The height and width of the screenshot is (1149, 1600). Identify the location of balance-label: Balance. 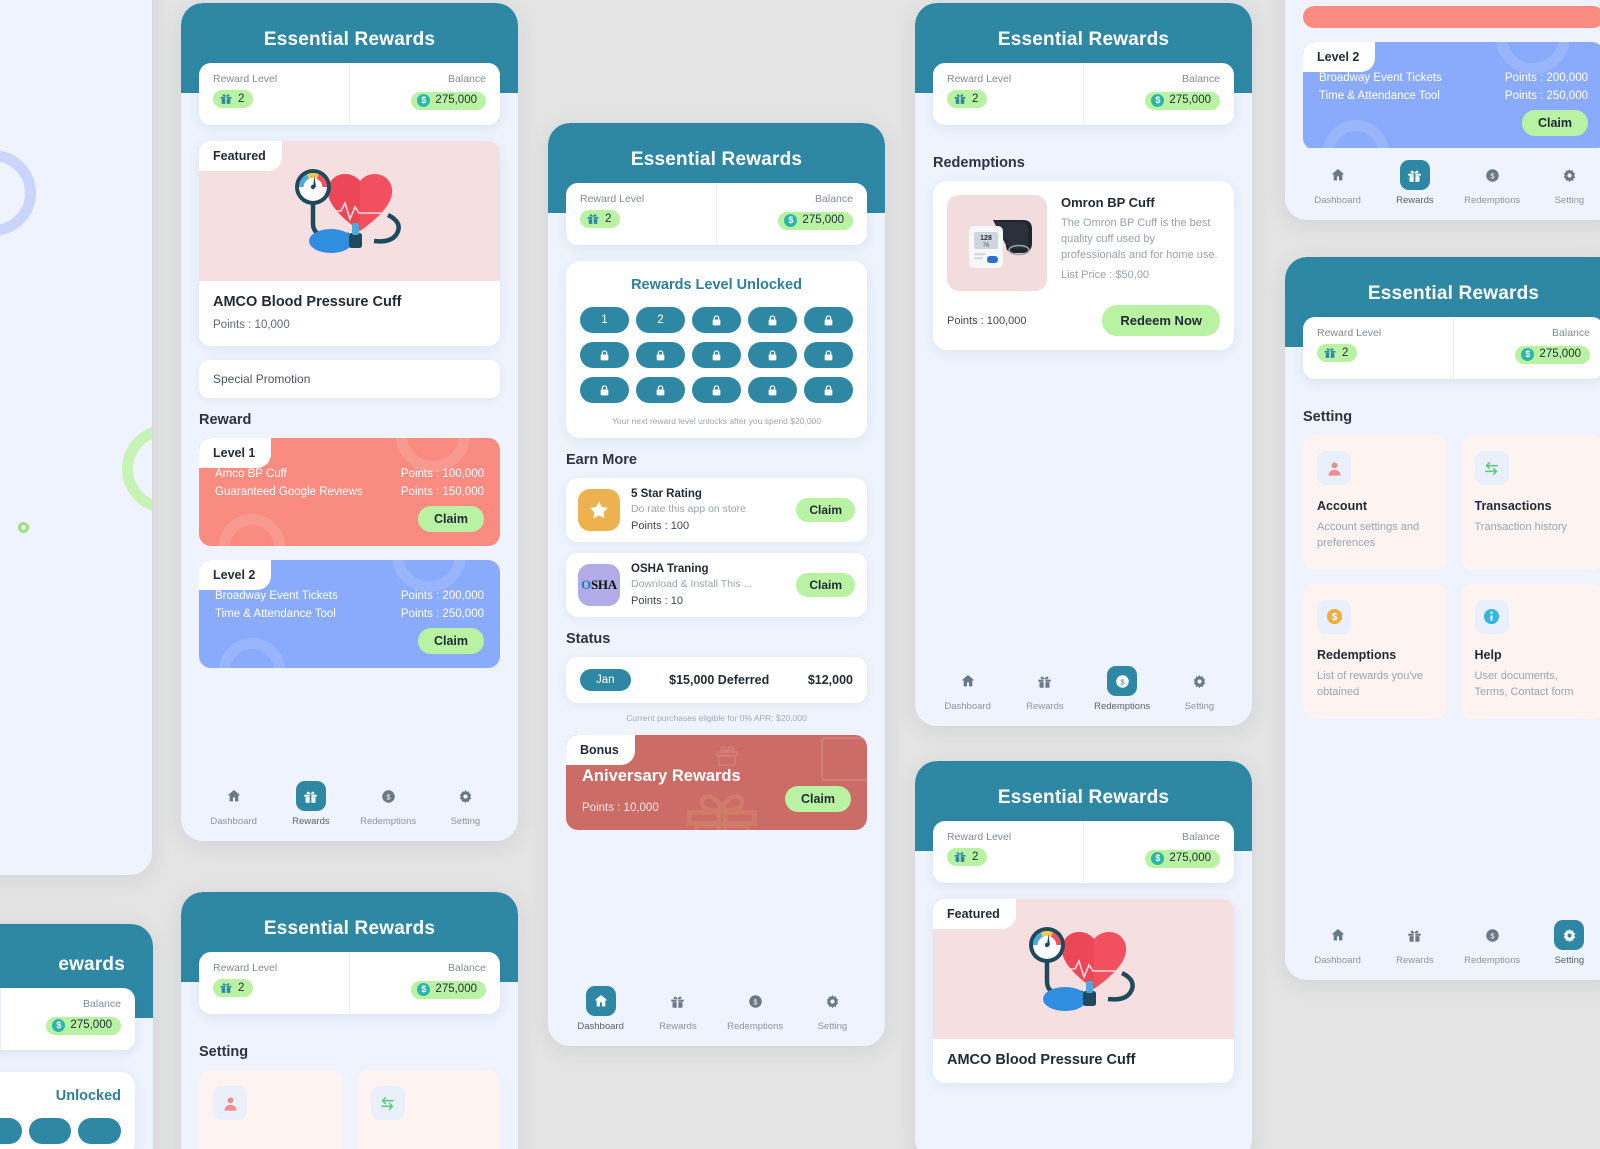
(834, 199).